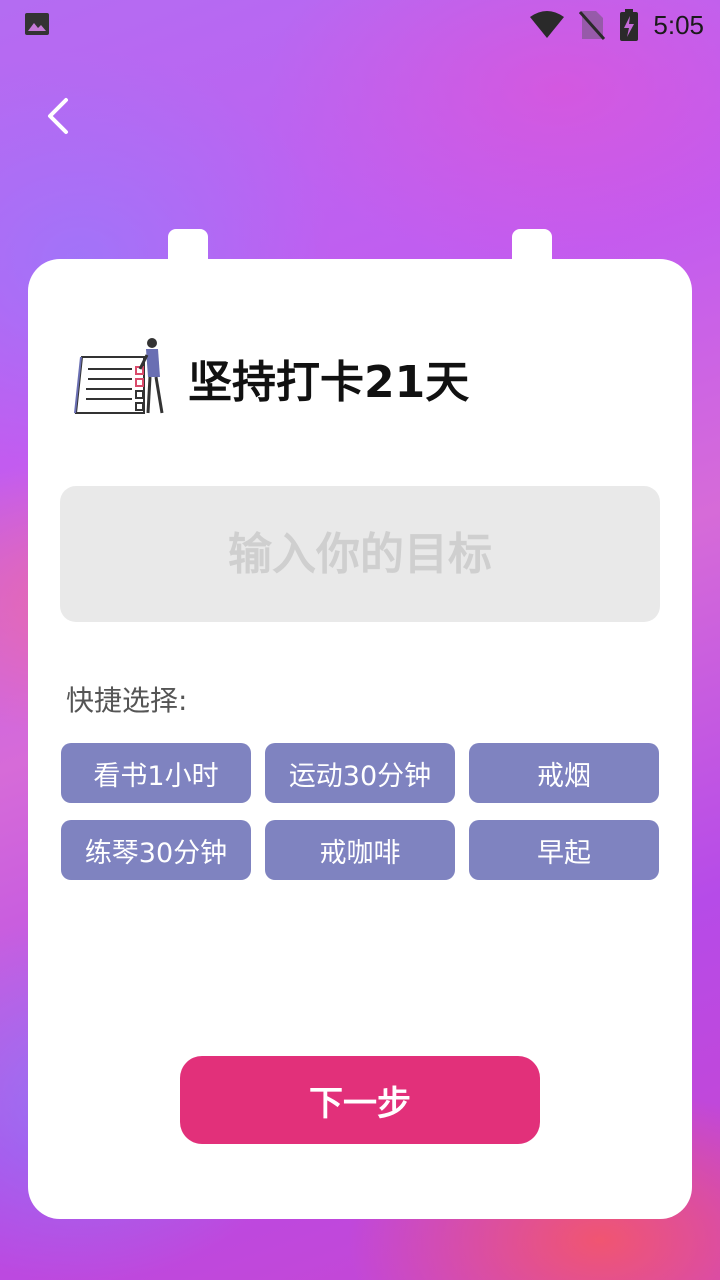 This screenshot has width=720, height=1280. What do you see at coordinates (360, 773) in the screenshot?
I see `quick-option-exercise: 运动30分钟` at bounding box center [360, 773].